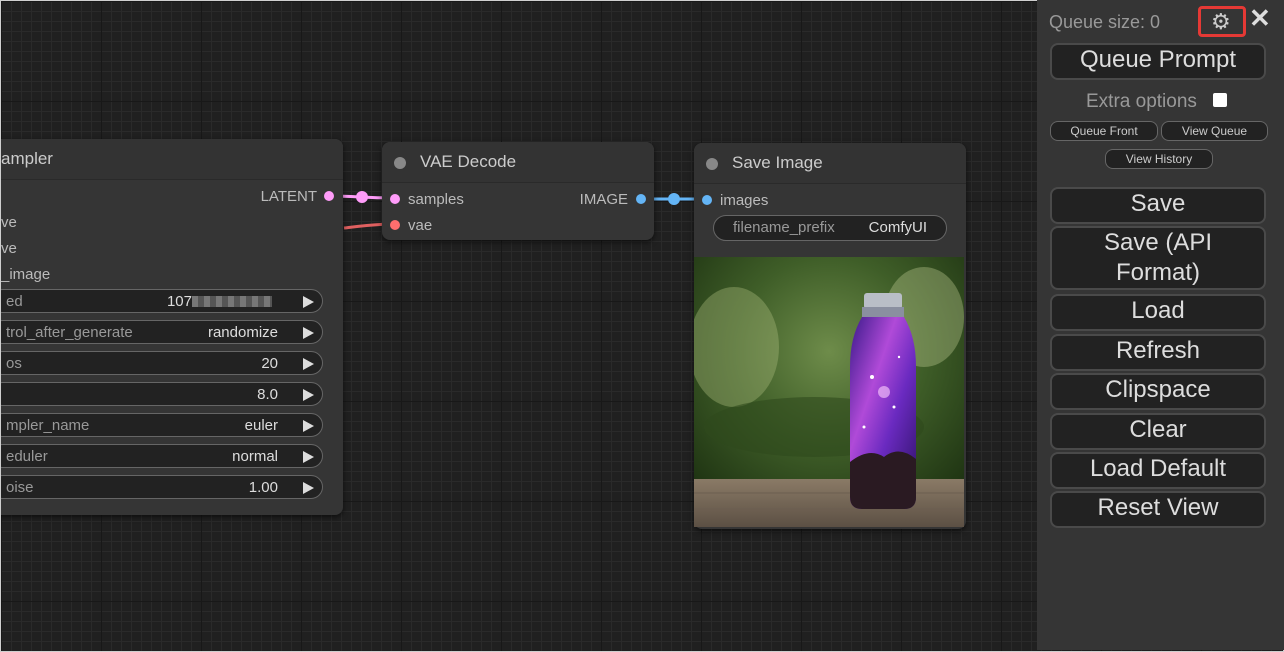  Describe the element at coordinates (242, 332) in the screenshot. I see `widget-control-value: randomize` at that location.